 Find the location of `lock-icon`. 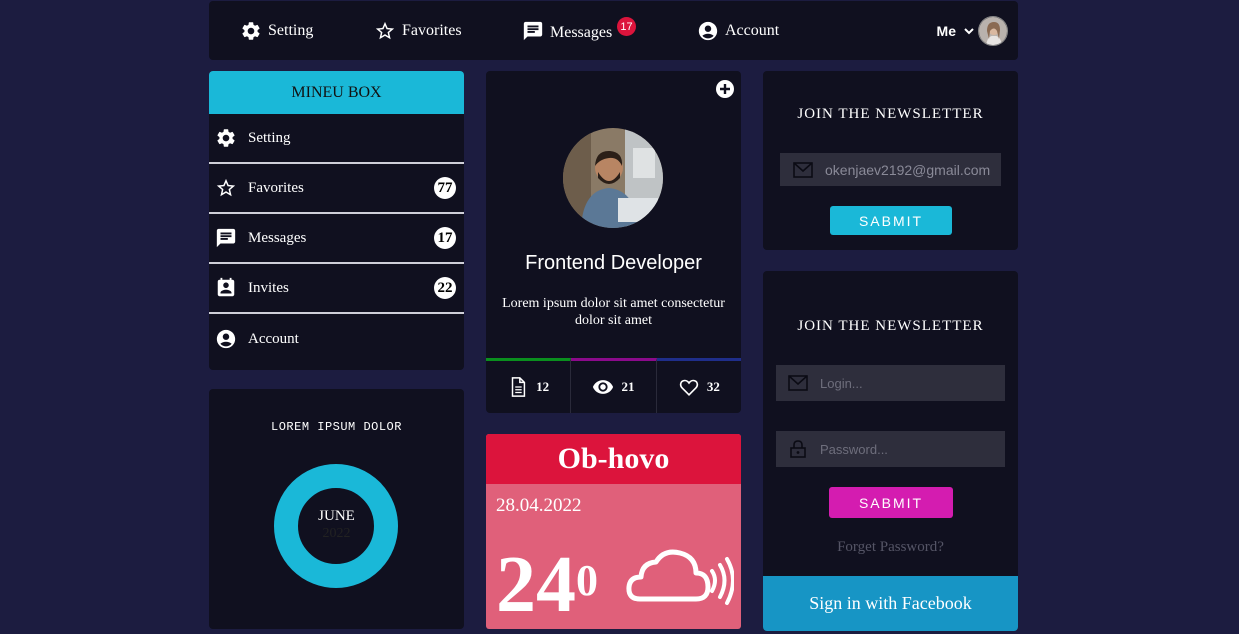

lock-icon is located at coordinates (804, 449).